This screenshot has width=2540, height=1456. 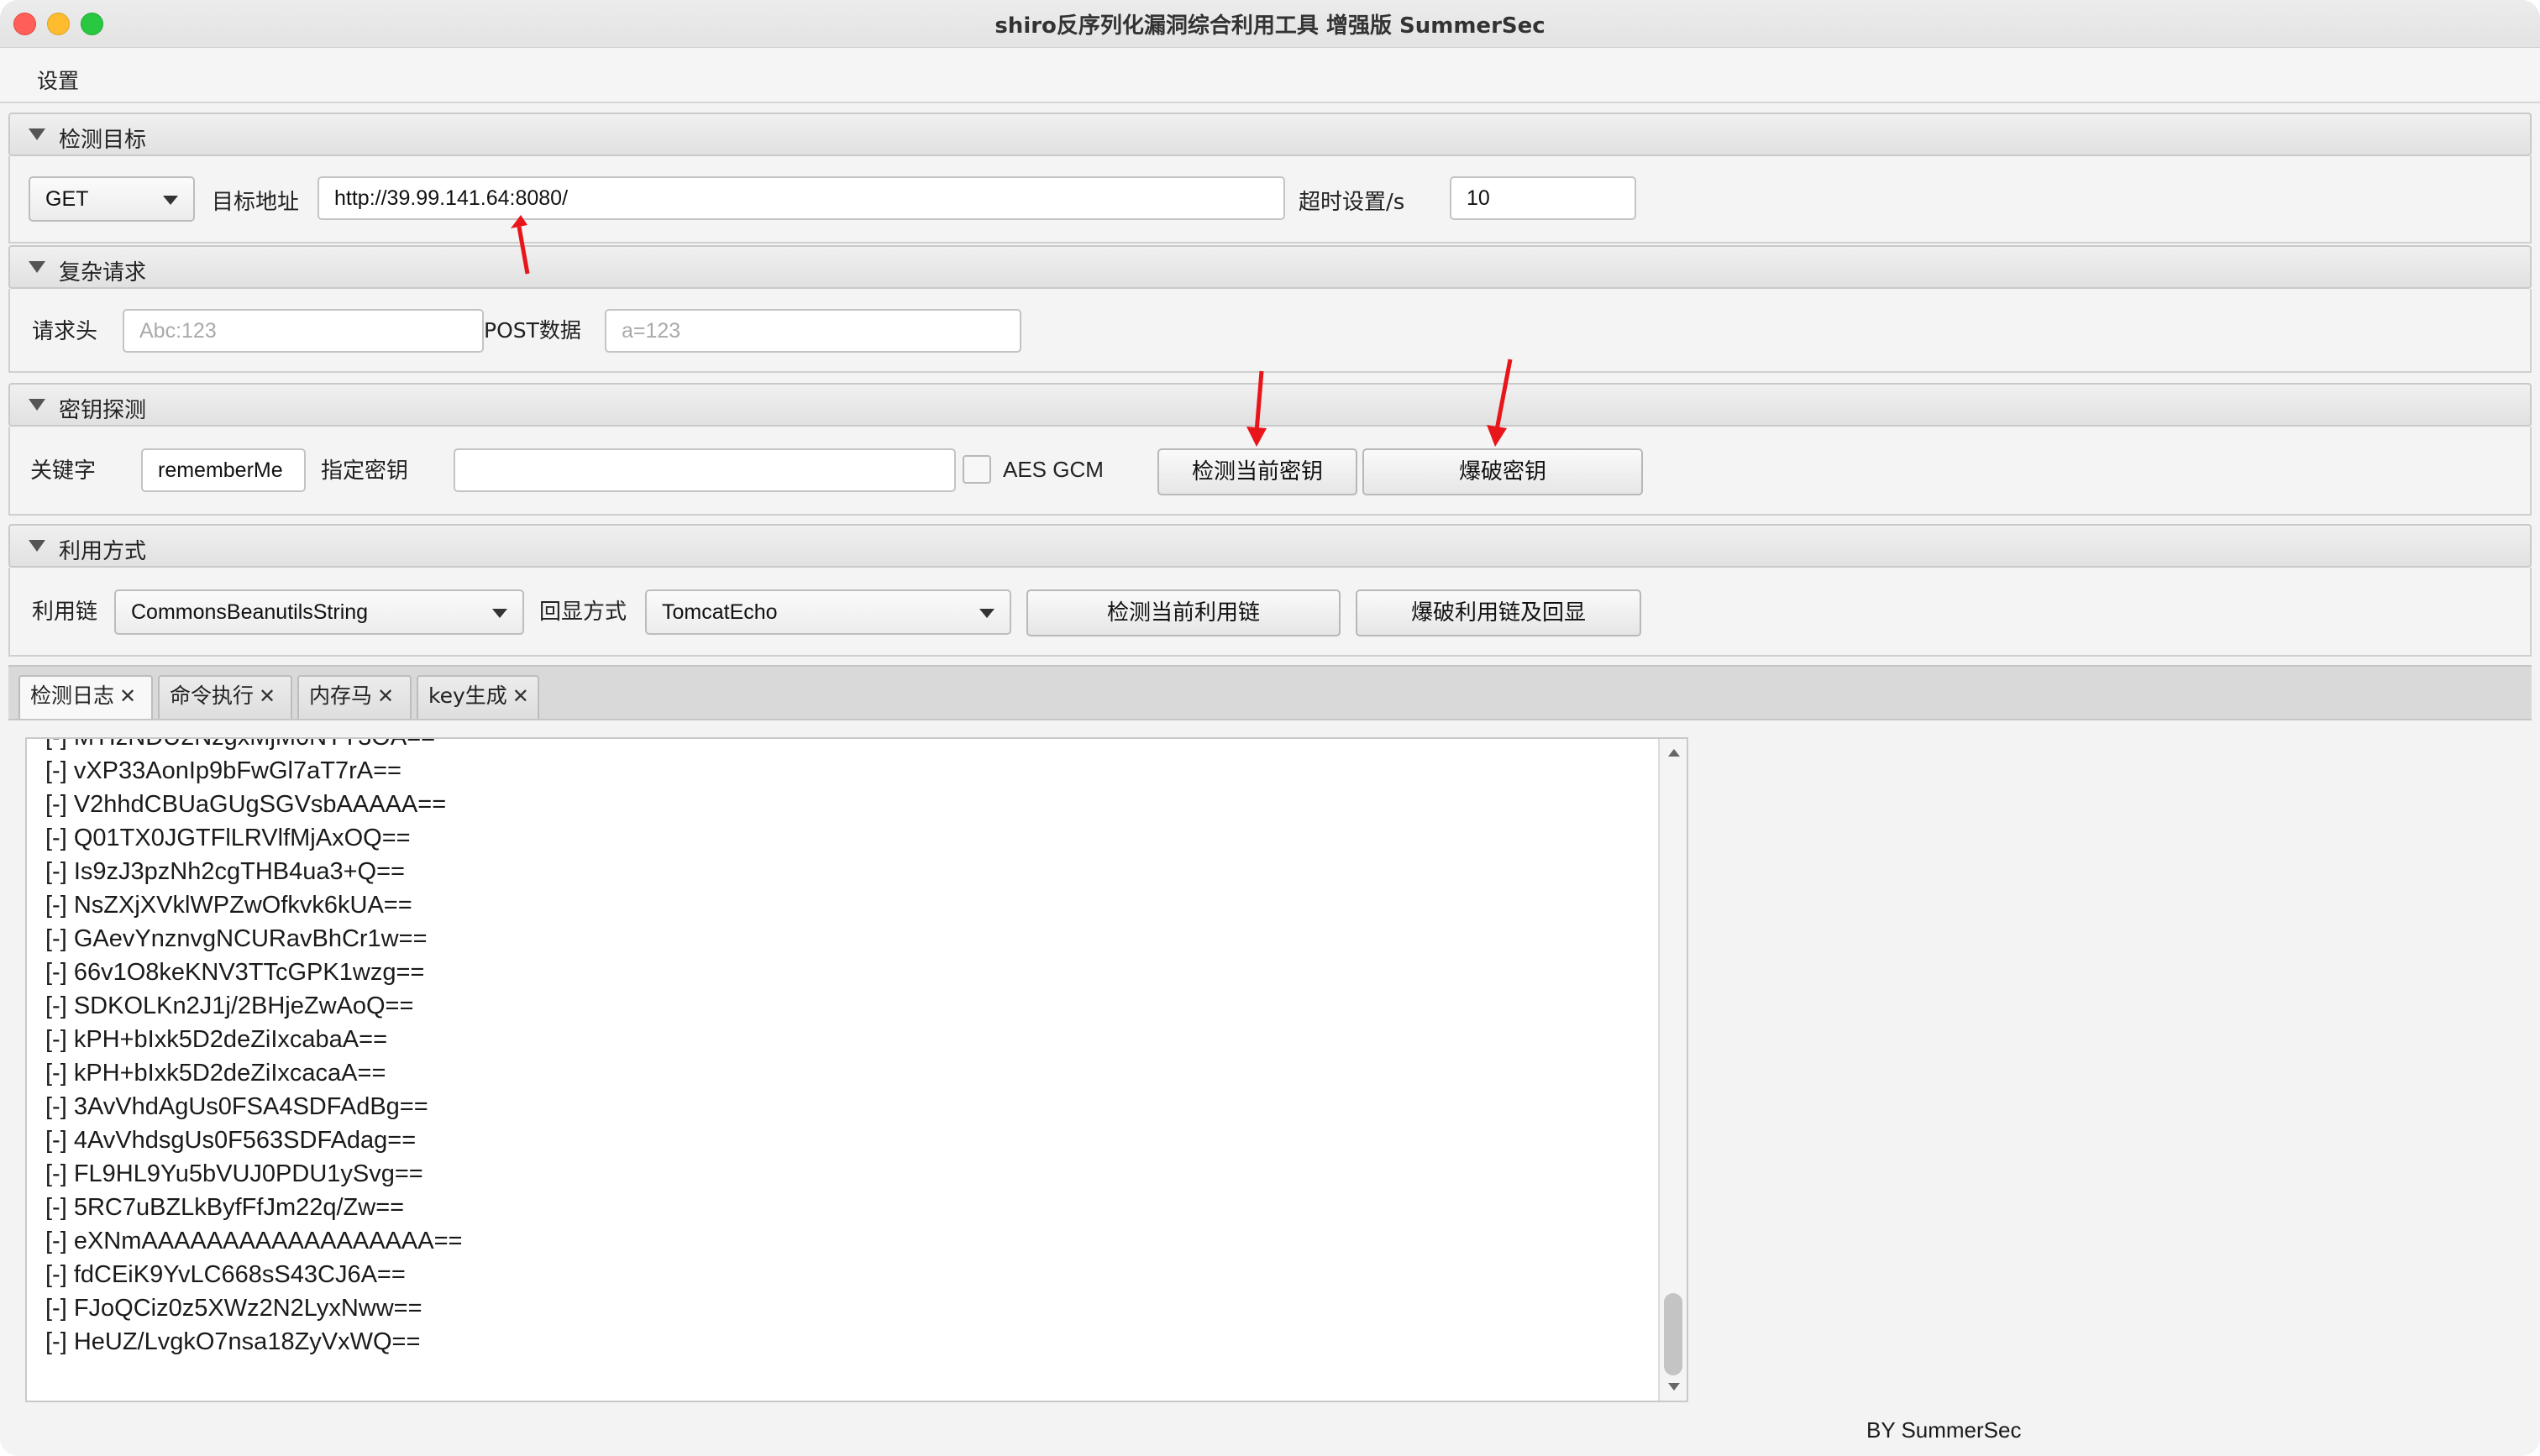 I want to click on window-title: shiro反序列化漏洞综合利用工具 增强版 SummerSec, so click(x=1270, y=26).